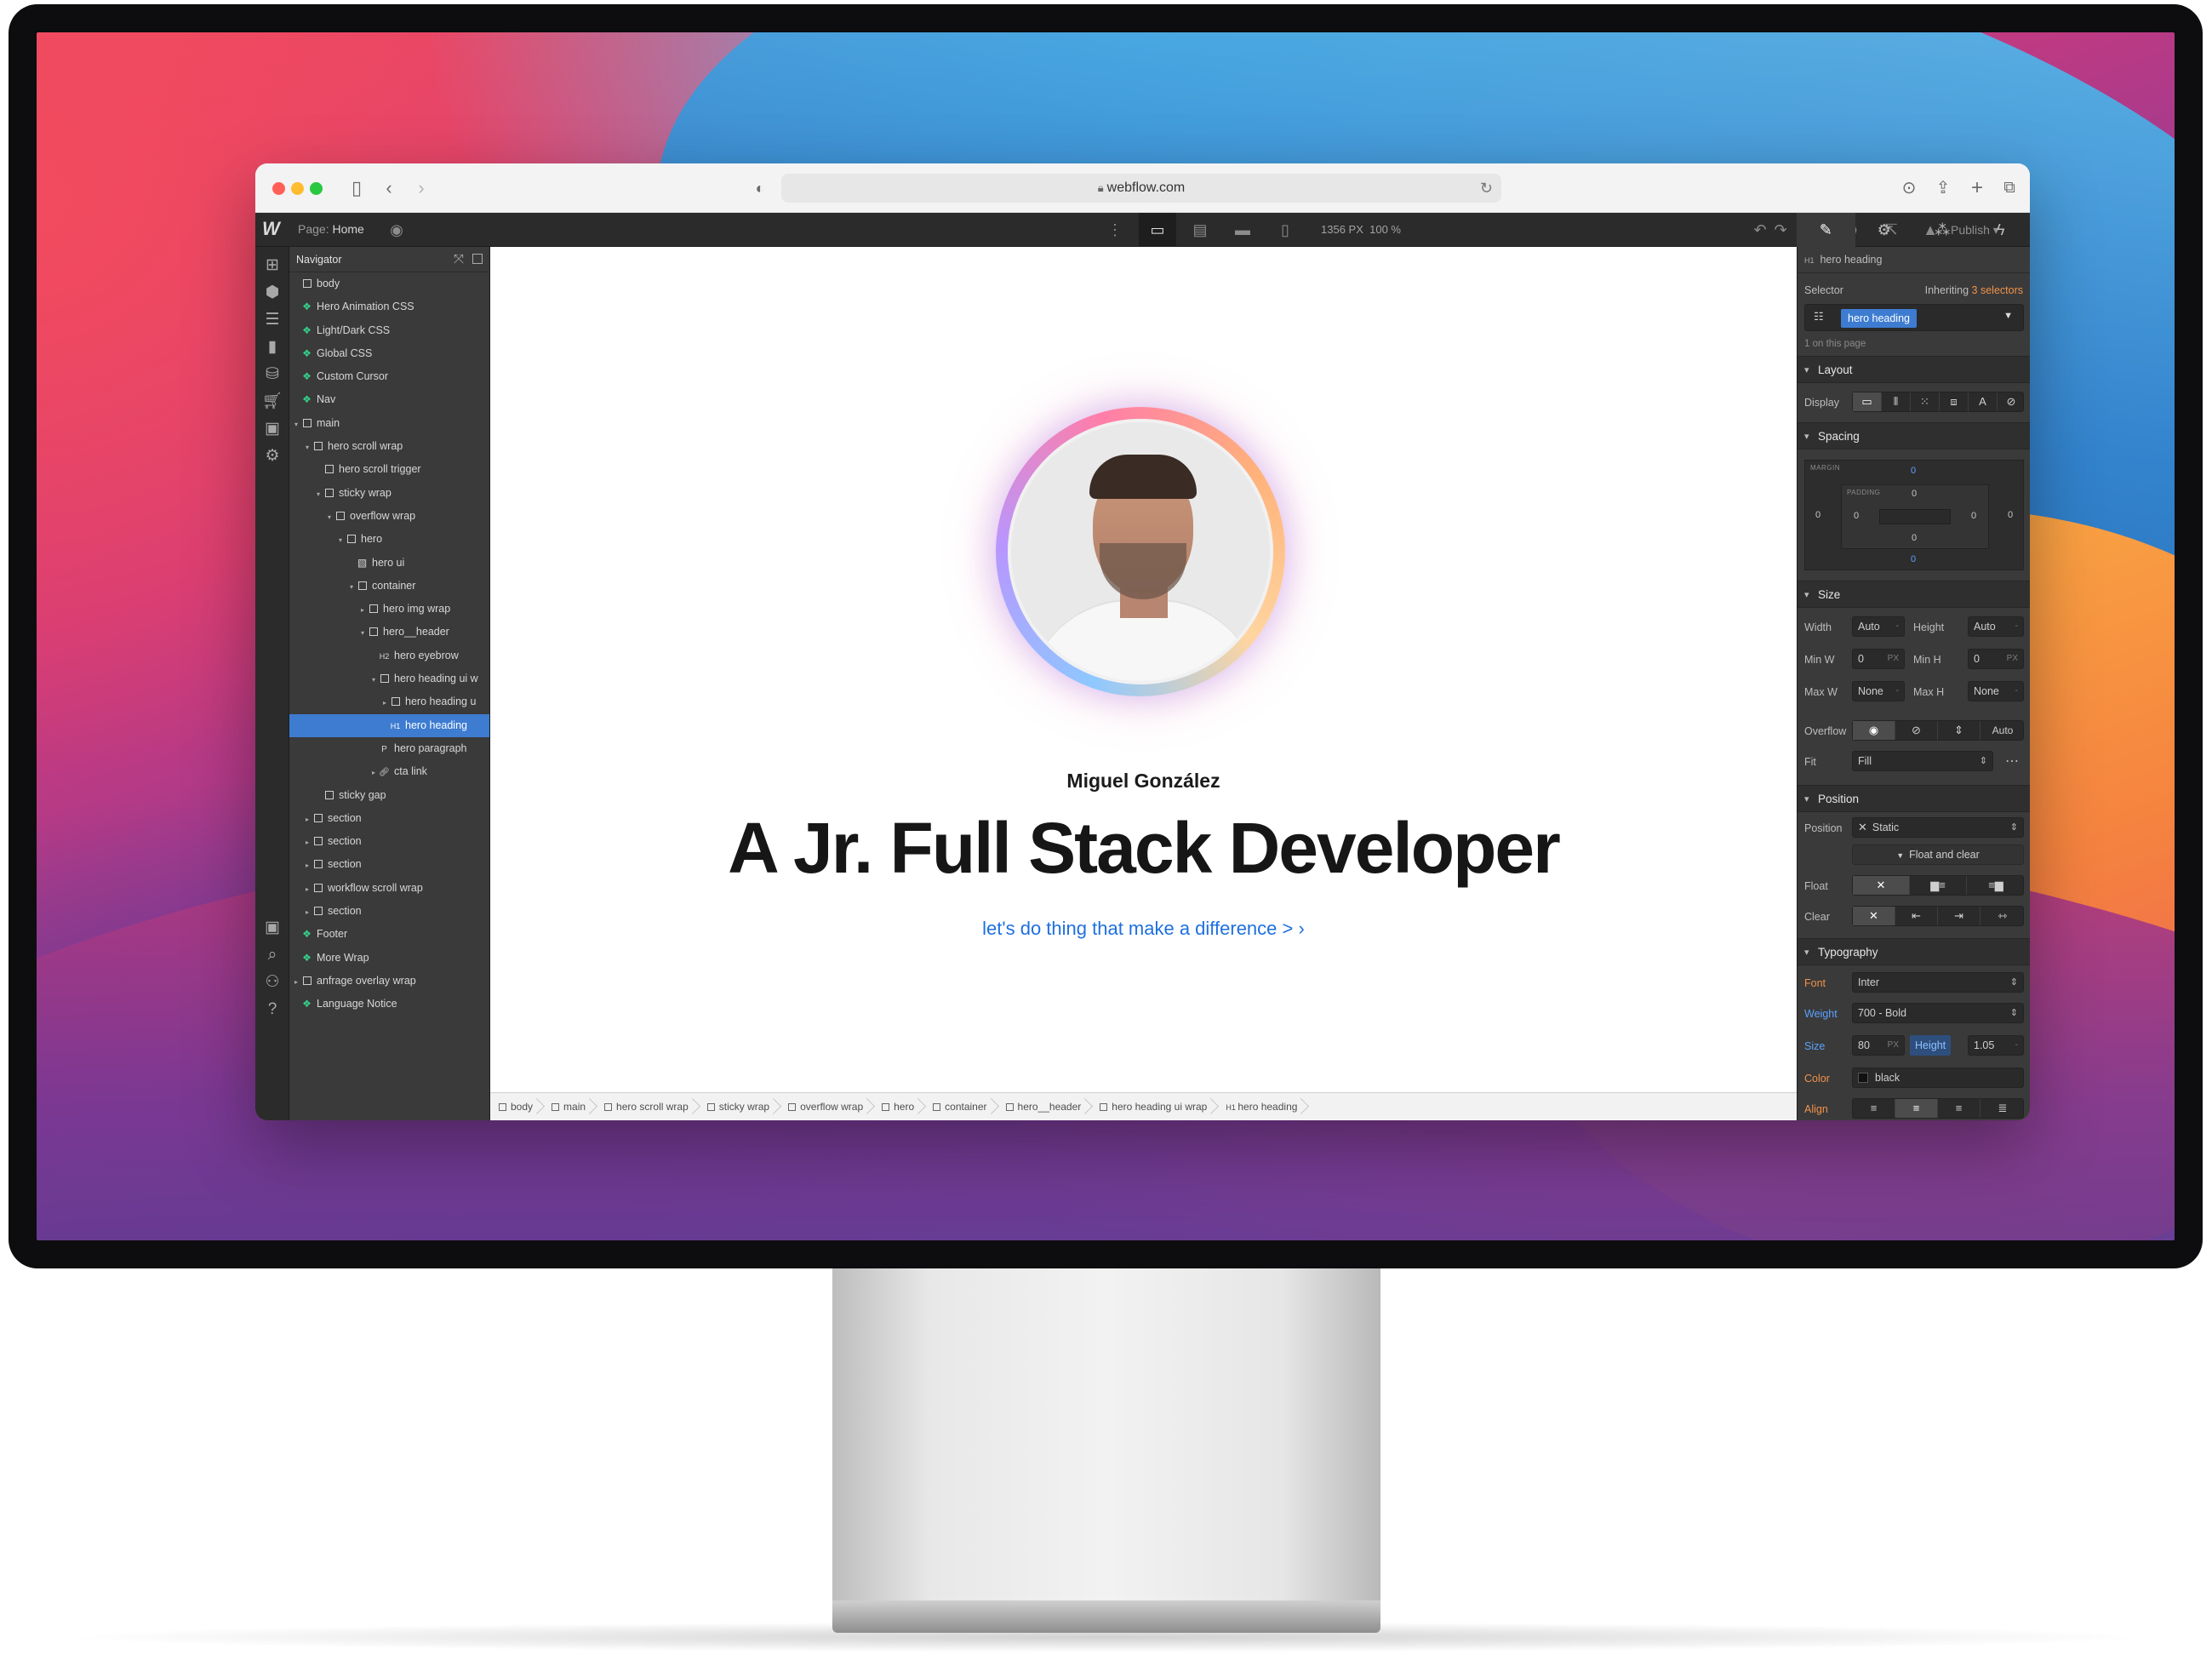 The width and height of the screenshot is (2212, 1666). I want to click on navigator-item: ▾ main, so click(389, 424).